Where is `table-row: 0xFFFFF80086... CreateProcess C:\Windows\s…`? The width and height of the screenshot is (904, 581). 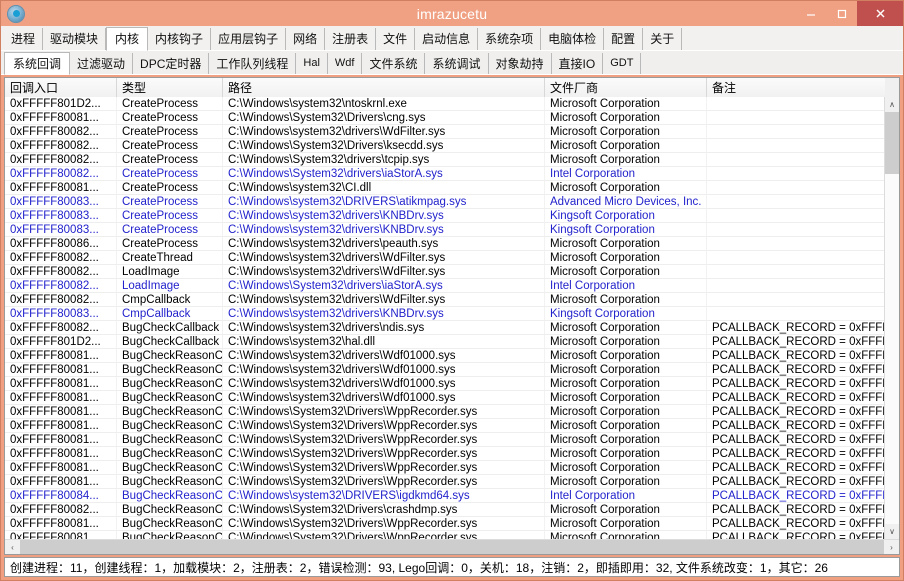
table-row: 0xFFFFF80086... CreateProcess C:\Windows\s… is located at coordinates (444, 244).